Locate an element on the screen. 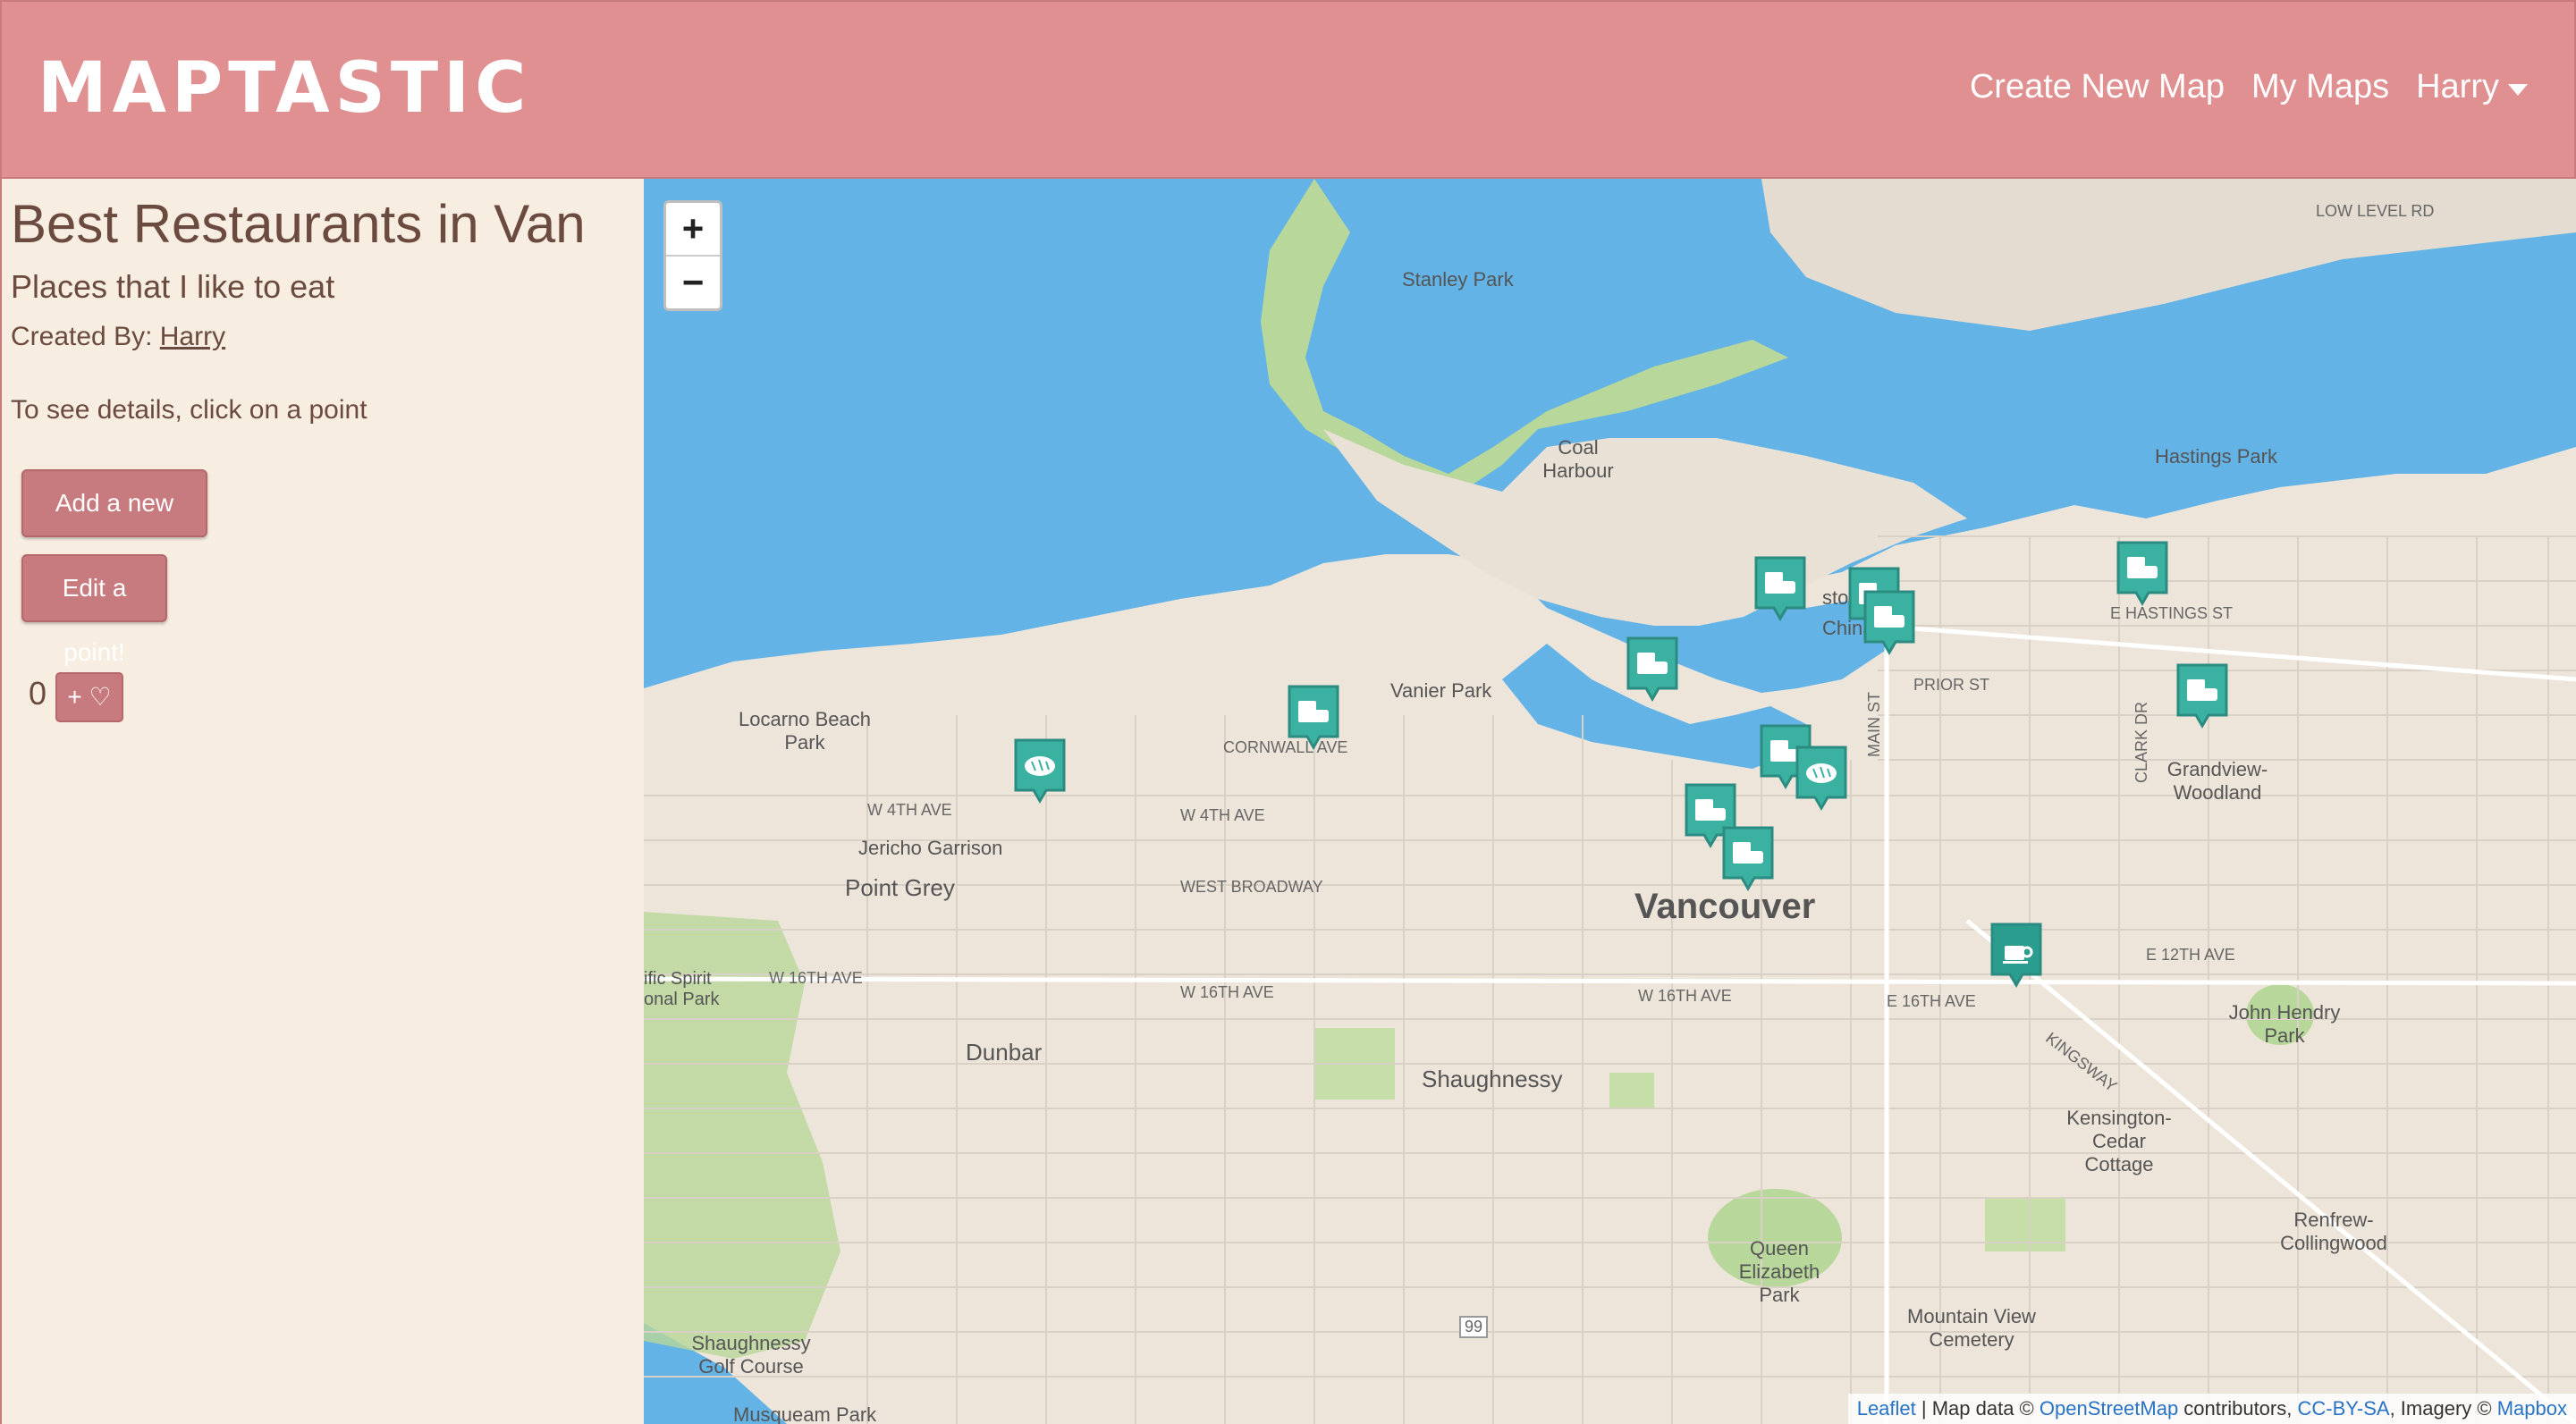  leaflet-link: Leaflet is located at coordinates (1886, 1408).